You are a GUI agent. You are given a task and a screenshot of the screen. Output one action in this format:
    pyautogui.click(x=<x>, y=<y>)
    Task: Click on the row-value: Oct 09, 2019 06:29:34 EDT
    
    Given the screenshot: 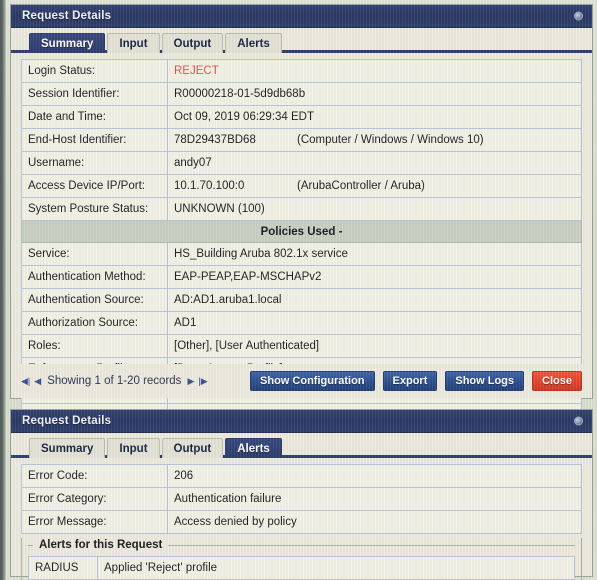 What is the action you would take?
    pyautogui.click(x=374, y=117)
    